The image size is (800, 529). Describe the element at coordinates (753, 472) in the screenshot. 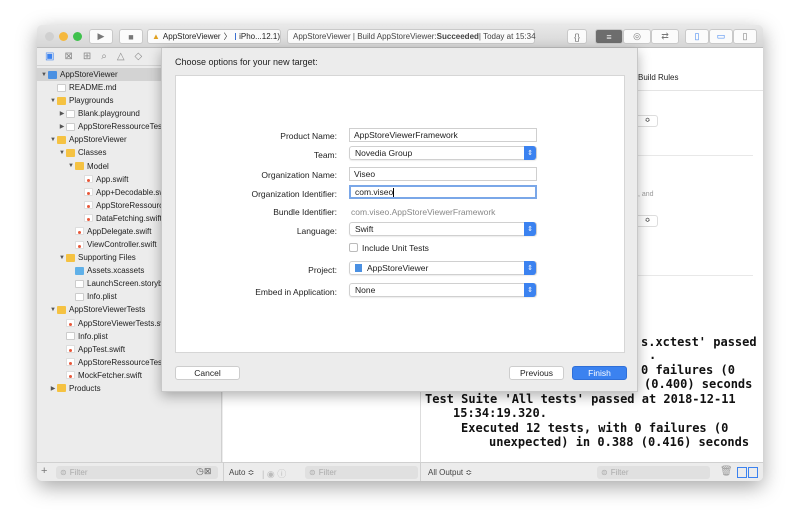

I see `split-right-icon` at that location.